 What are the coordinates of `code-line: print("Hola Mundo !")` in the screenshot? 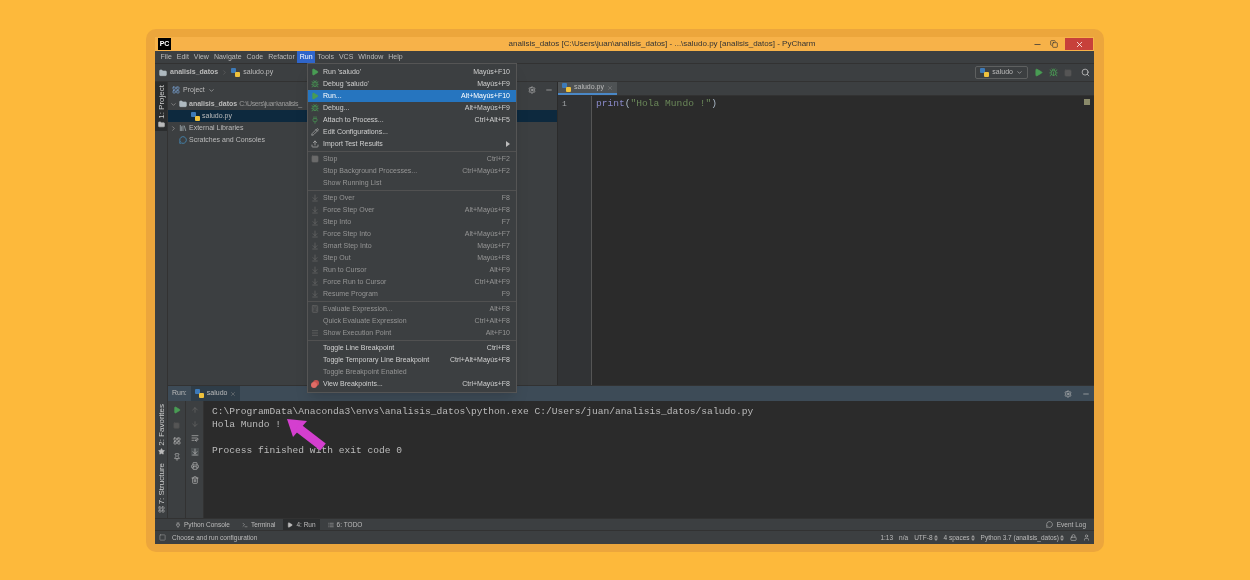 It's located at (657, 103).